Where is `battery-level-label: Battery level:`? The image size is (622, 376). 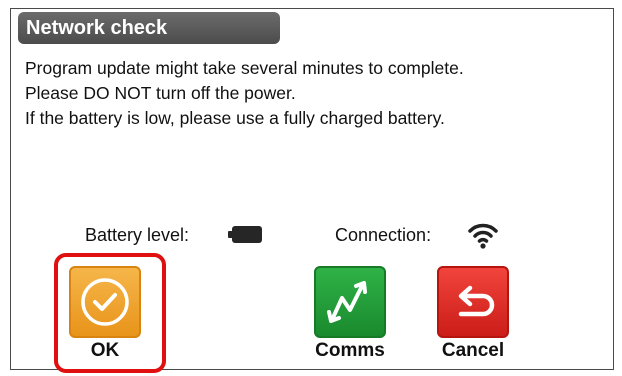
battery-level-label: Battery level: is located at coordinates (137, 235).